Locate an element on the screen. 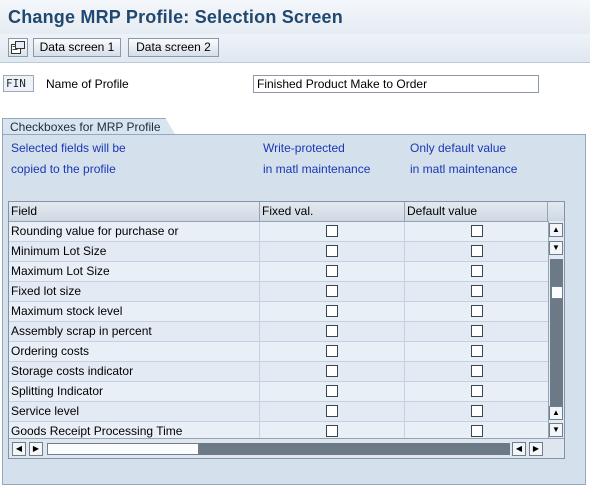 The width and height of the screenshot is (590, 491). field-name-cell: Minimum Lot Size is located at coordinates (134, 251).